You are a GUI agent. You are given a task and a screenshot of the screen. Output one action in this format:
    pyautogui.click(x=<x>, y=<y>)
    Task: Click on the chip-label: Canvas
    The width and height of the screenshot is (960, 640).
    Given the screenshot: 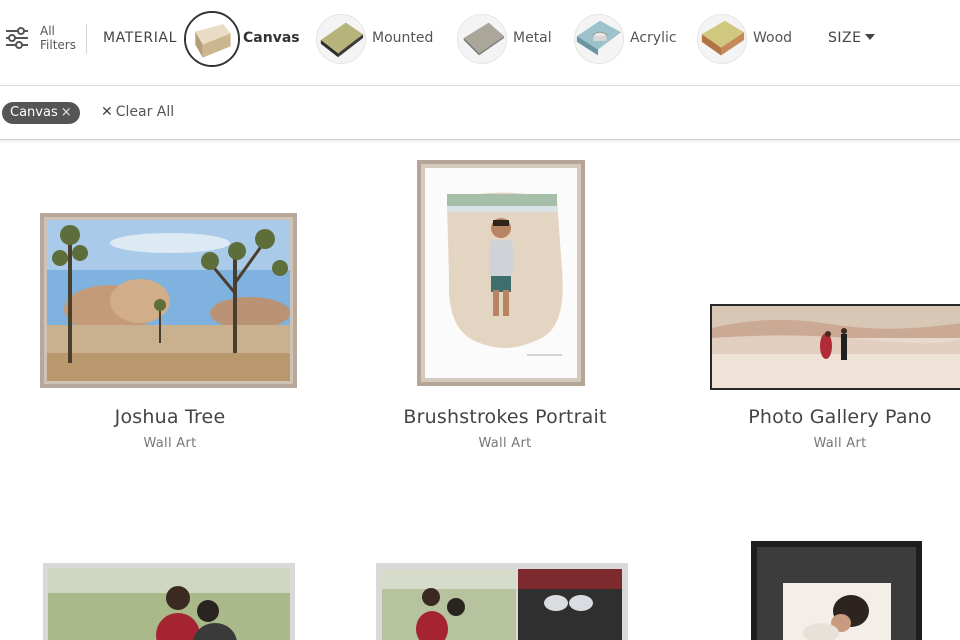 What is the action you would take?
    pyautogui.click(x=34, y=112)
    